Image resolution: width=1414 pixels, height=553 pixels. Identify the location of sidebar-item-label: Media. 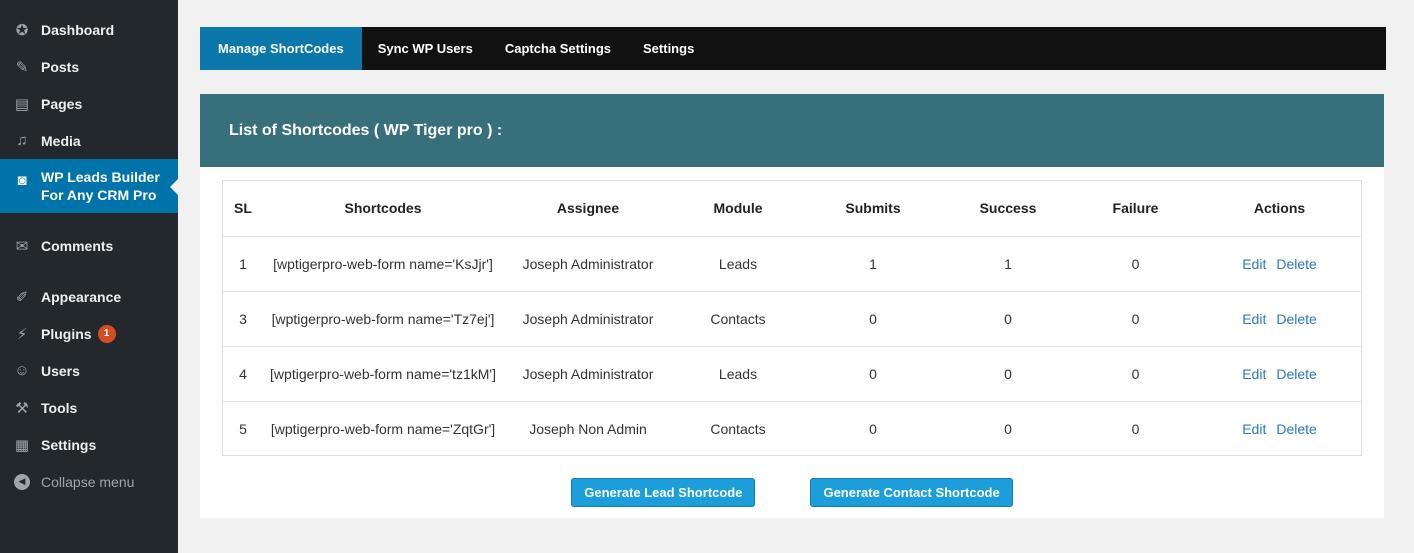
(61, 140).